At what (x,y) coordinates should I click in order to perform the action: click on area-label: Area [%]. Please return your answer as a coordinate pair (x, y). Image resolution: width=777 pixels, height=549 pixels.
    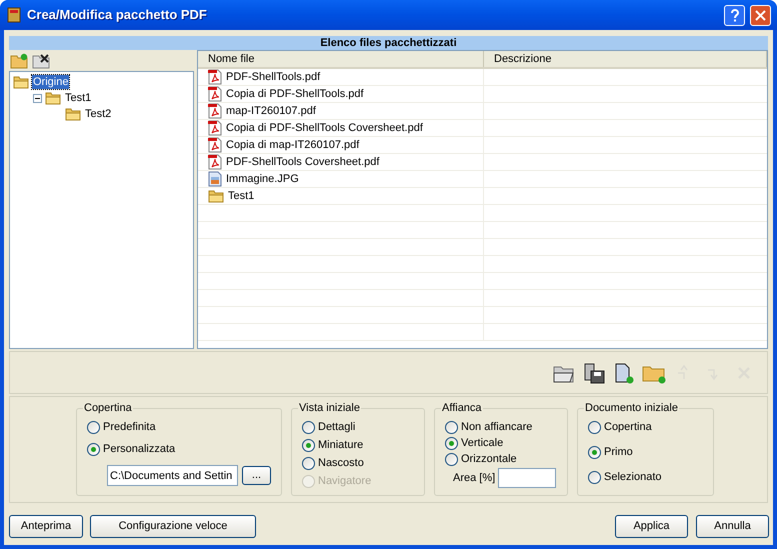
    Looking at the image, I should click on (474, 478).